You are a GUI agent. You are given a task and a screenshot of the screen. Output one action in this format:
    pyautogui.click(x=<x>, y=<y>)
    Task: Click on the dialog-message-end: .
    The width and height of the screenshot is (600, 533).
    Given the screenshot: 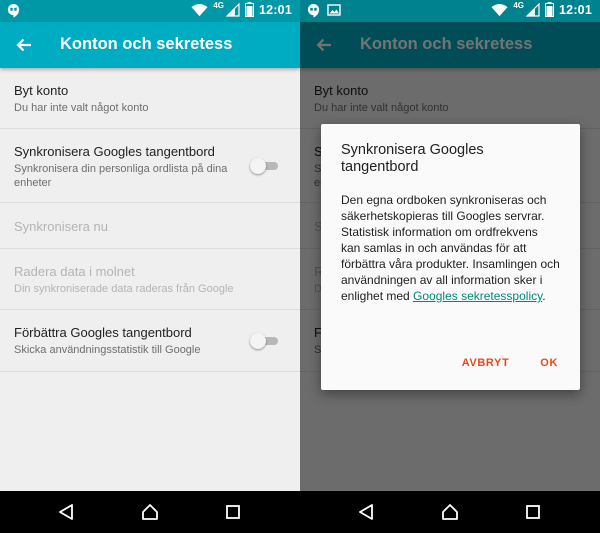 What is the action you would take?
    pyautogui.click(x=544, y=296)
    